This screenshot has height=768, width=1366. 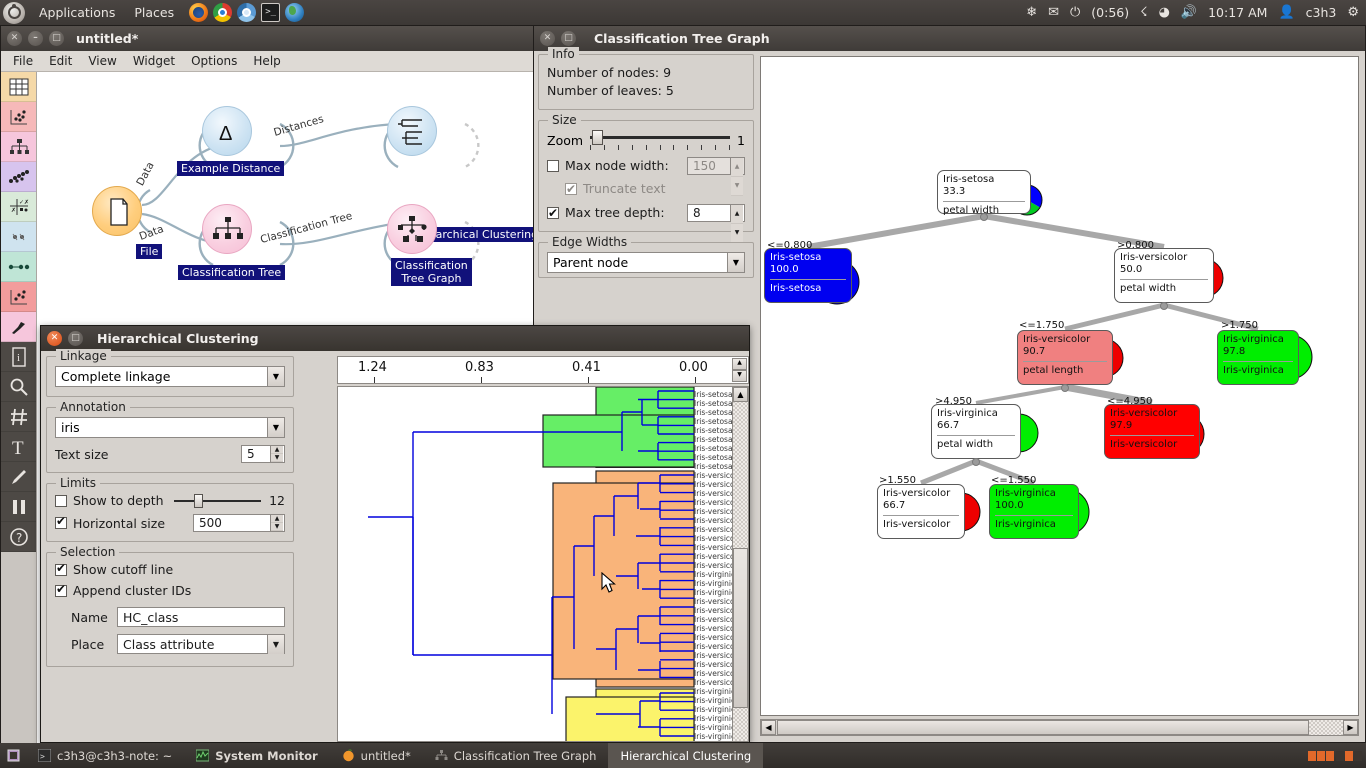 What do you see at coordinates (1075, 12) in the screenshot?
I see `battery-icon: ⏻` at bounding box center [1075, 12].